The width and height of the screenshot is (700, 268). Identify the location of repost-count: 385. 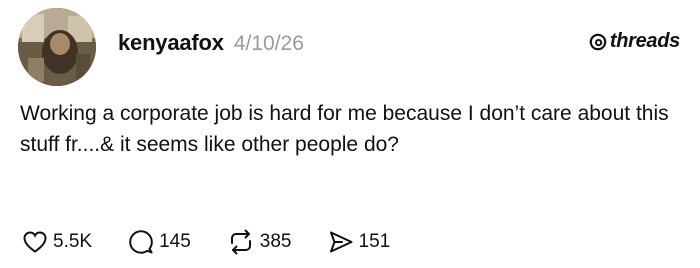
(275, 241).